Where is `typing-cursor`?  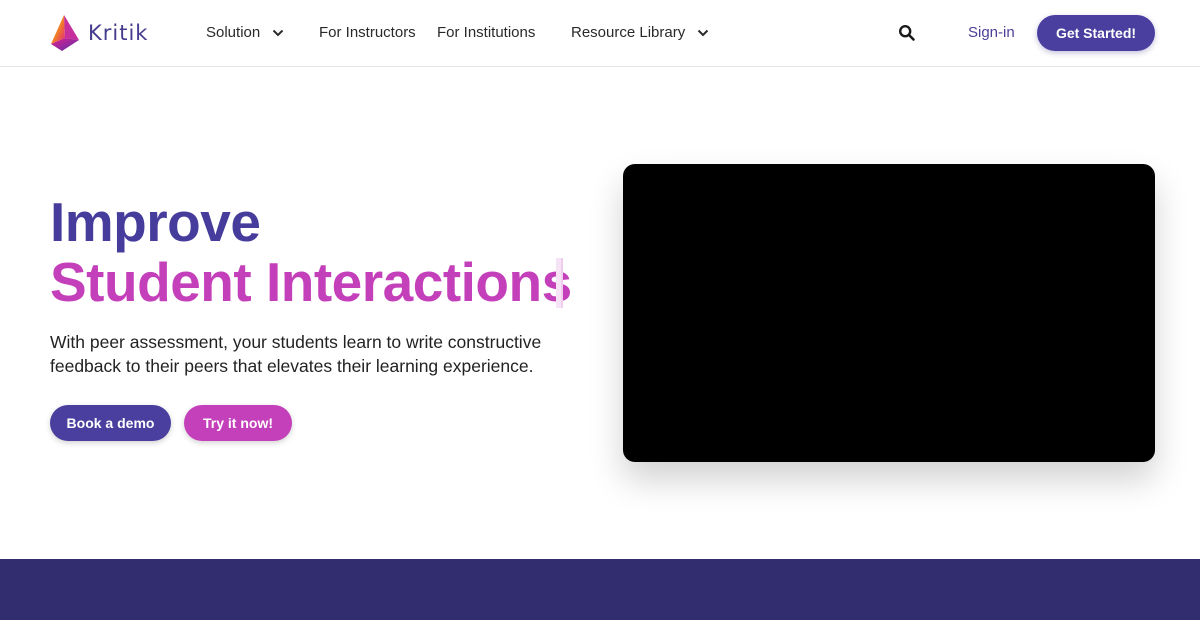 typing-cursor is located at coordinates (559, 283).